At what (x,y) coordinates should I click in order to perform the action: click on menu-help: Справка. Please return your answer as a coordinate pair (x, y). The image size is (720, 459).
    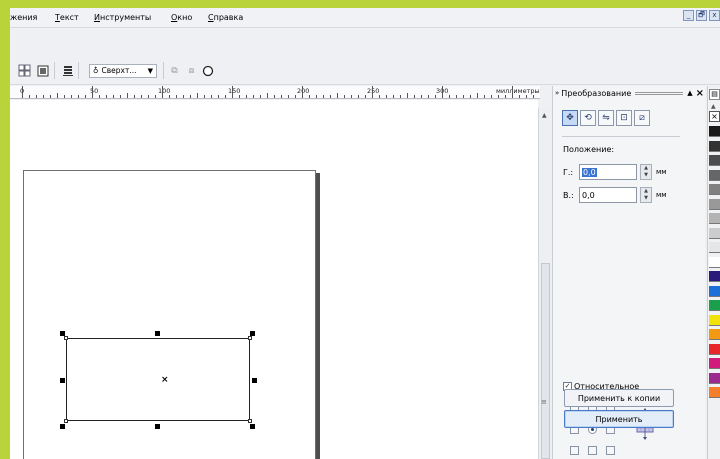
    Looking at the image, I should click on (225, 17).